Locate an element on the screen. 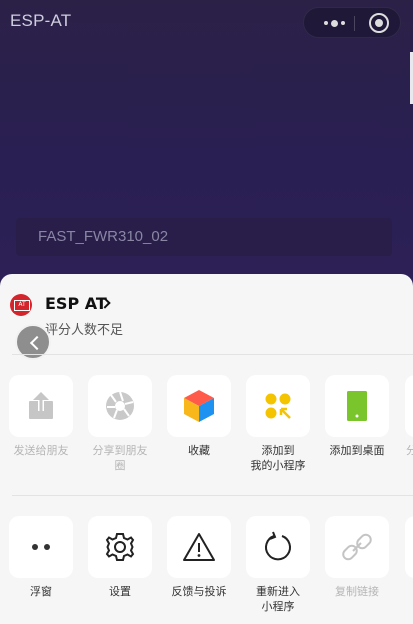 Image resolution: width=413 pixels, height=624 pixels. wifi-ssid-field: FAST_FWR310_02 is located at coordinates (204, 237).